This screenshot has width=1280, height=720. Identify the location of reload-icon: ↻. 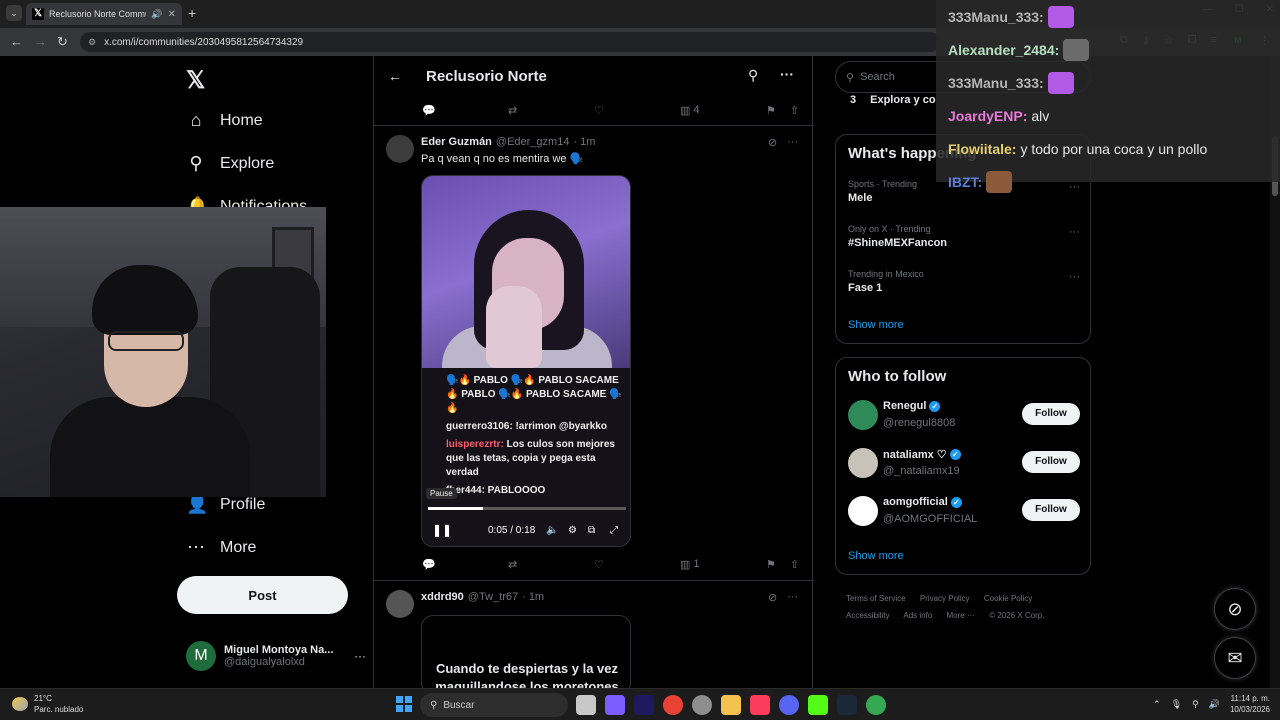
(62, 42).